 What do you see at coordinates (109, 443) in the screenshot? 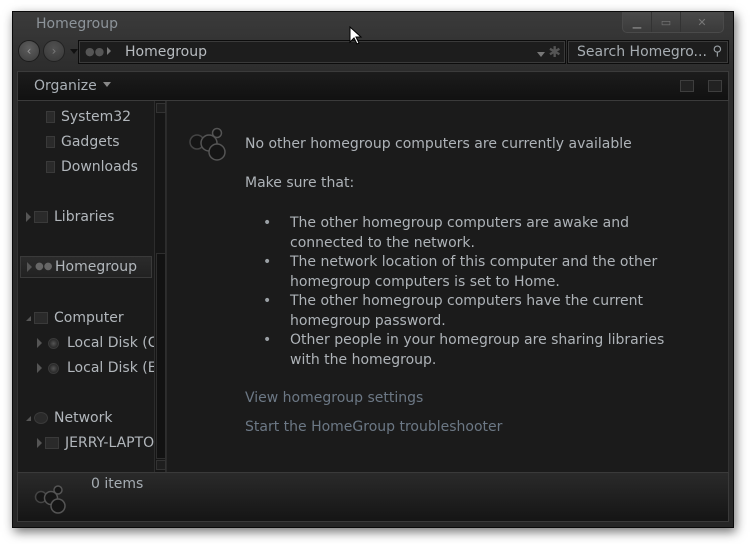
I see `tree-item-label: JERRY-LAPTOP` at bounding box center [109, 443].